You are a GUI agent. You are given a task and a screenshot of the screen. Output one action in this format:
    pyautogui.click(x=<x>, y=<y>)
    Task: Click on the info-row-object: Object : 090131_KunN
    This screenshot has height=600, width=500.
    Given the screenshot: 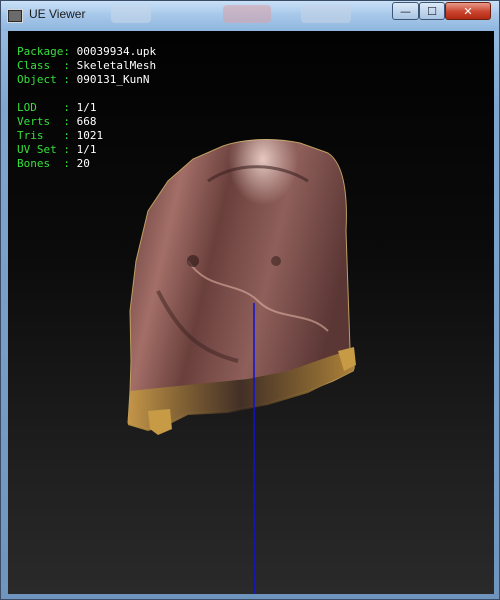 What is the action you would take?
    pyautogui.click(x=83, y=79)
    